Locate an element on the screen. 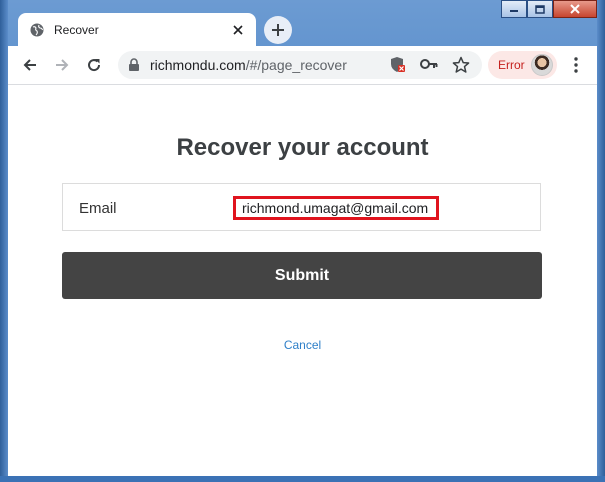 This screenshot has height=482, width=605. page-title: Recover your account is located at coordinates (302, 147).